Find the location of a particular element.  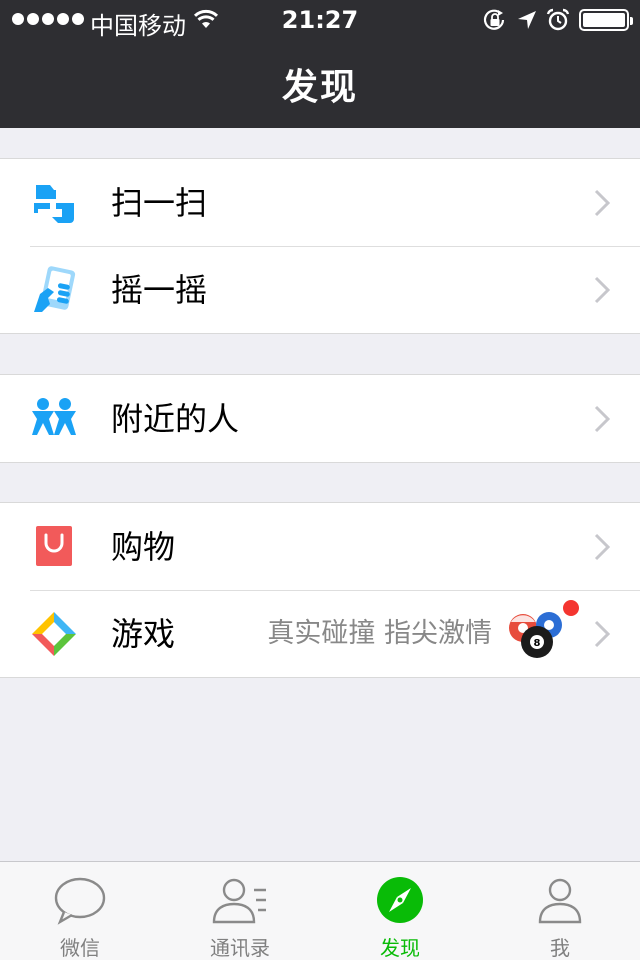

tab-label: 我 is located at coordinates (560, 948).